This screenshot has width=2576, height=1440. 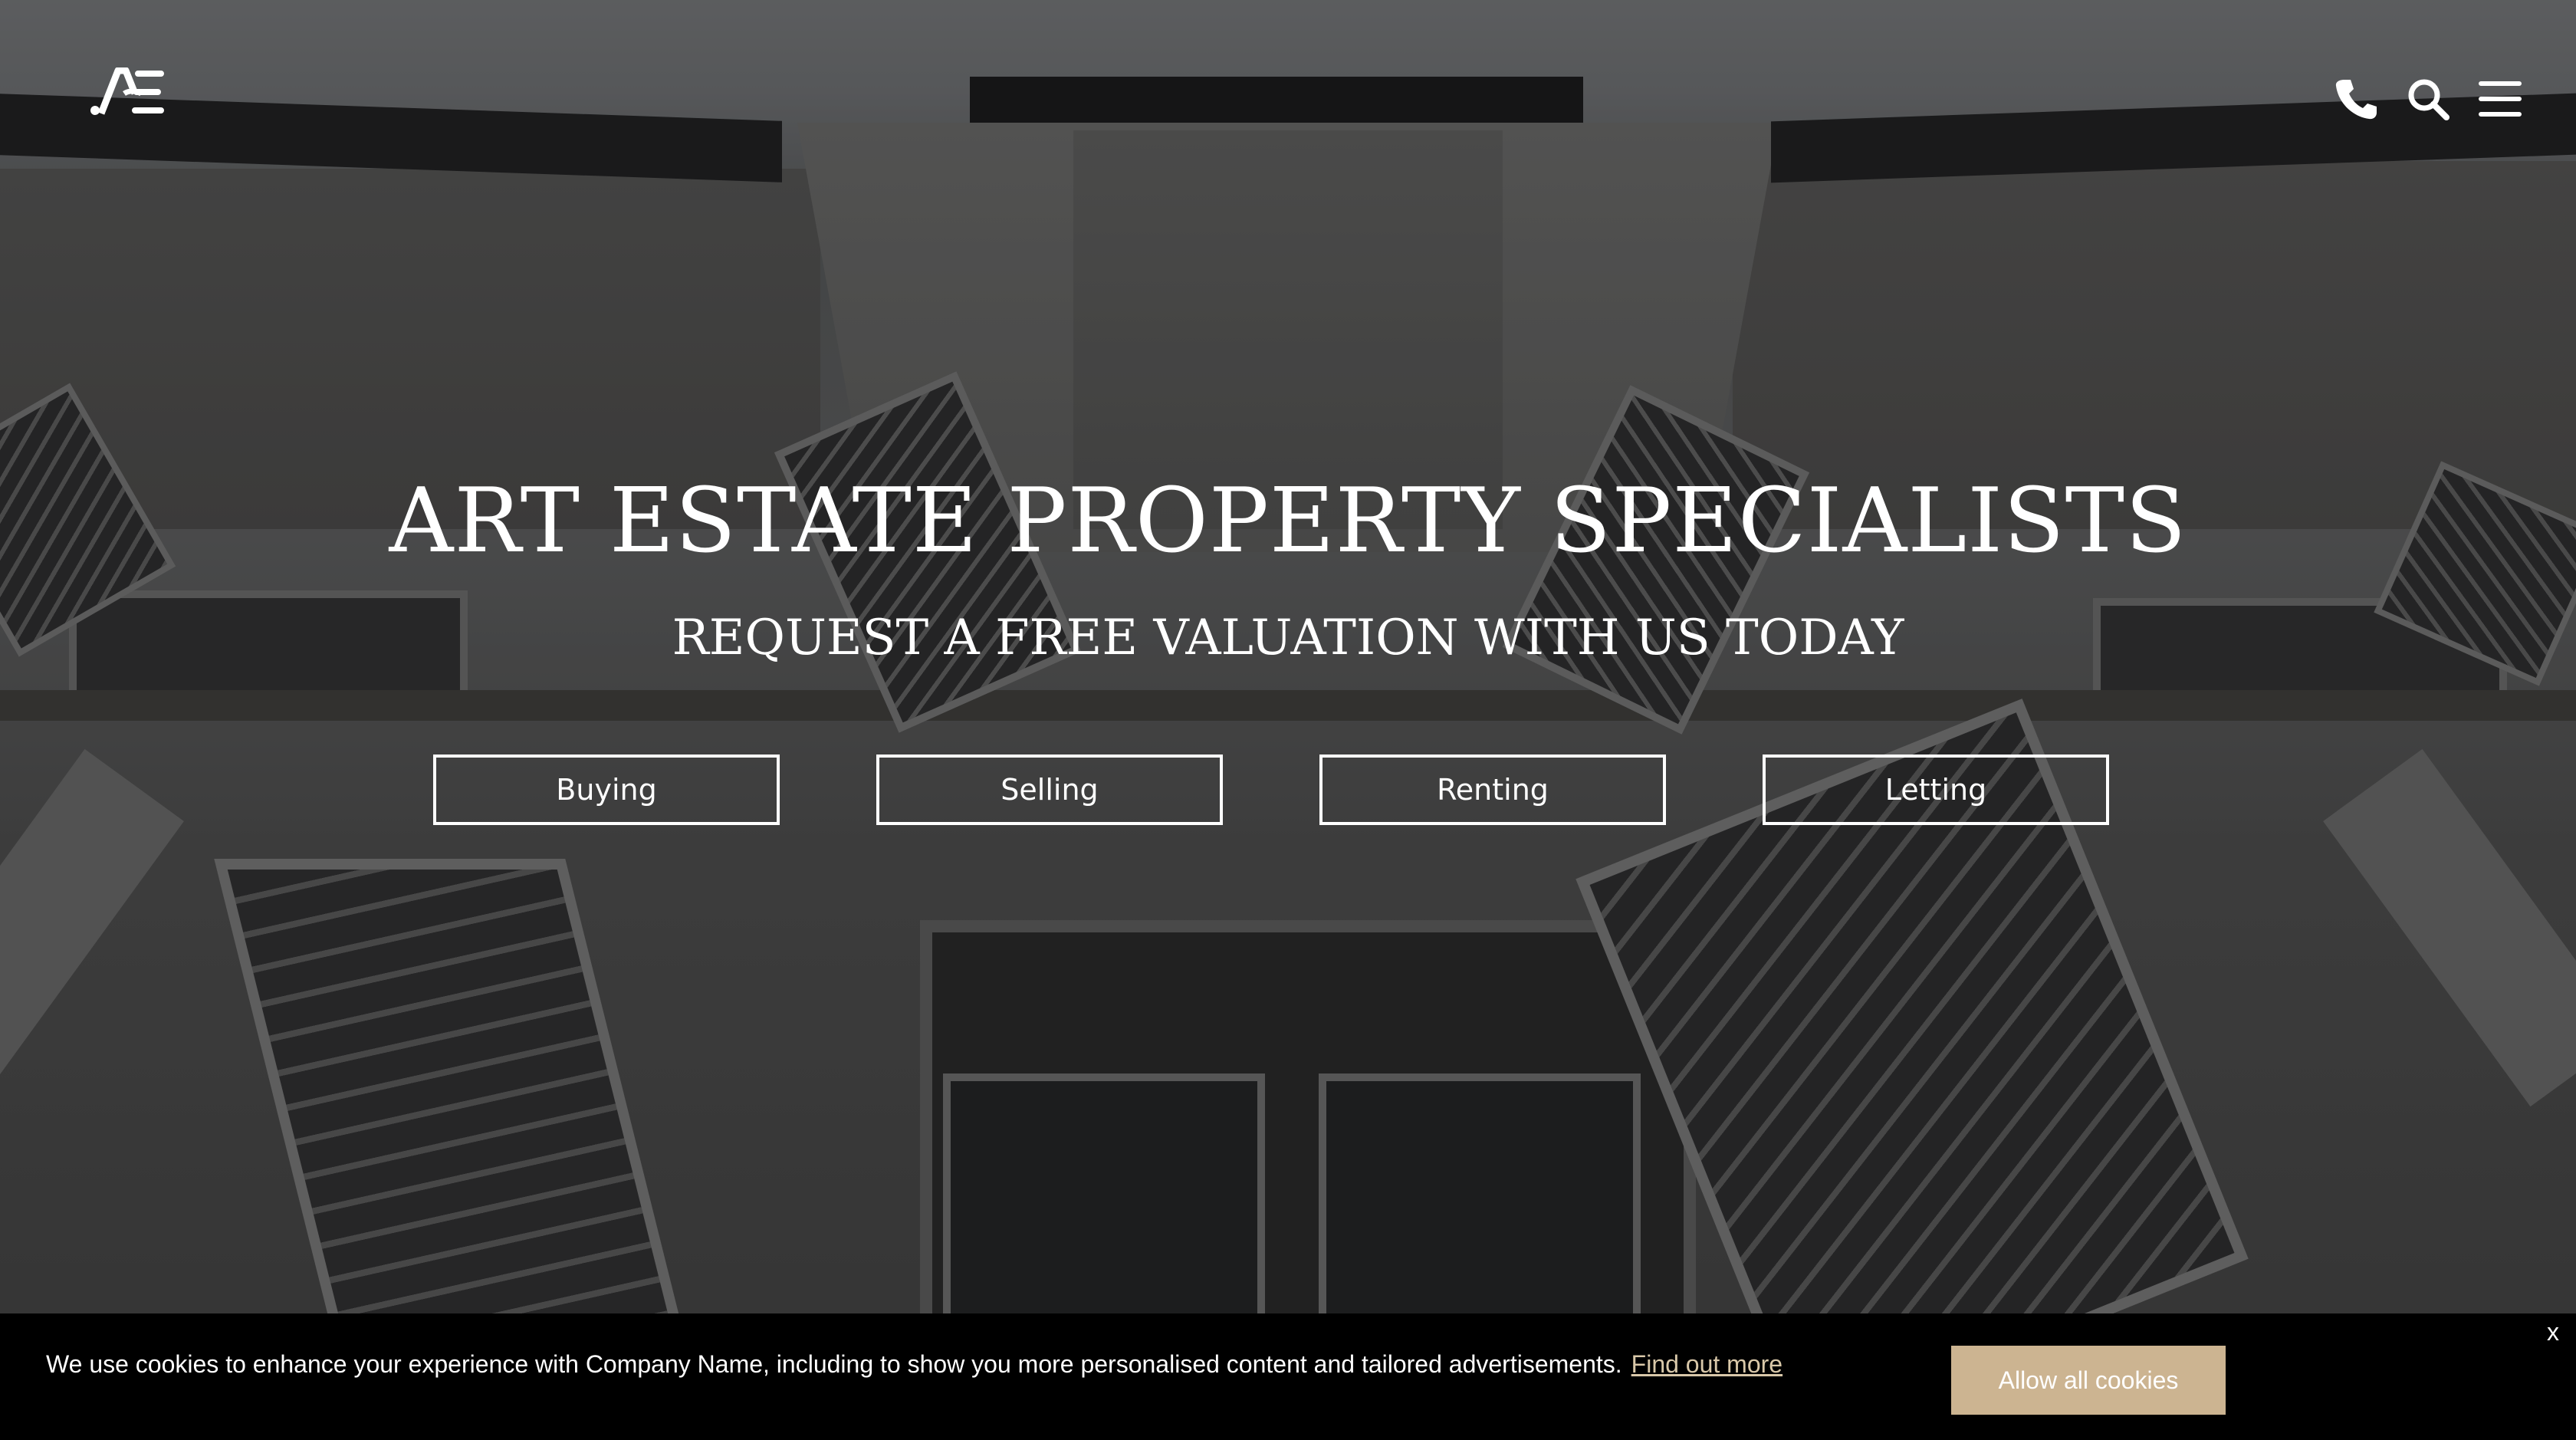 I want to click on buying-button: Buying, so click(x=606, y=790).